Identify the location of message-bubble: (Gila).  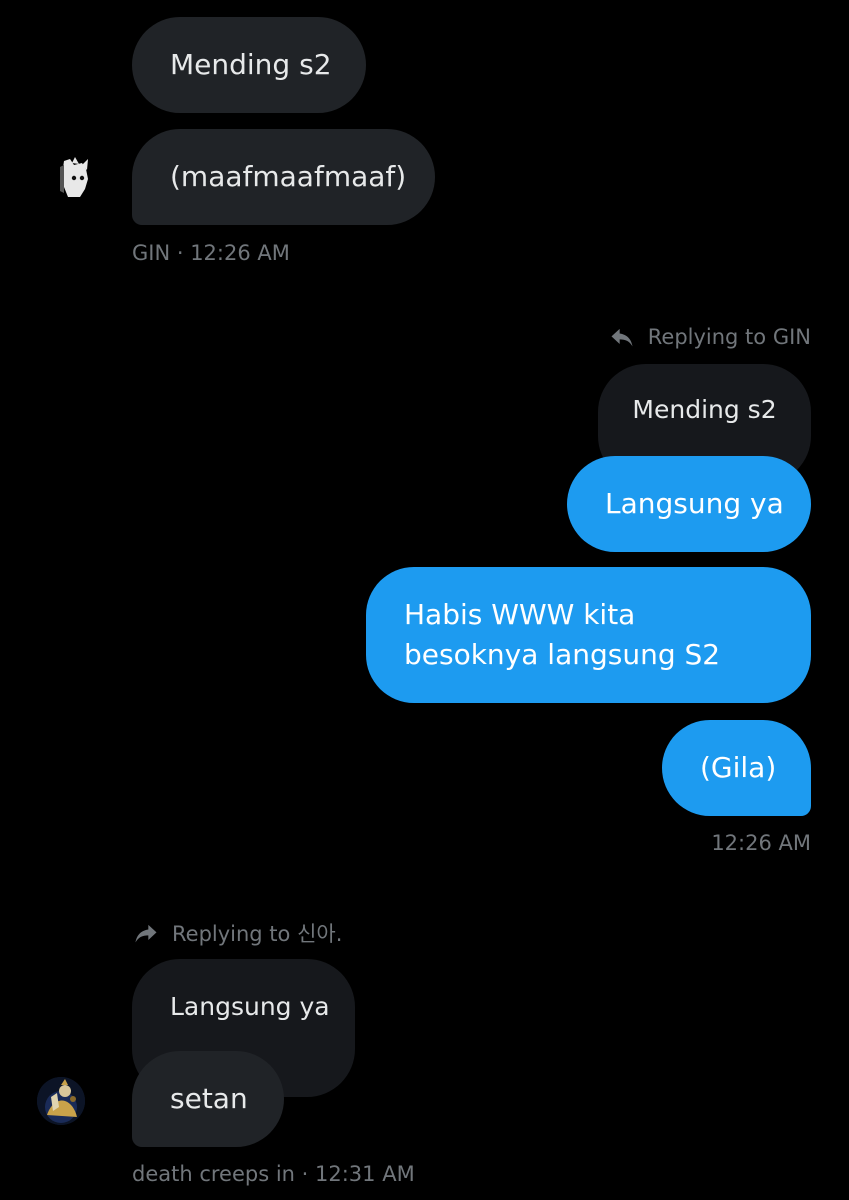
(736, 768).